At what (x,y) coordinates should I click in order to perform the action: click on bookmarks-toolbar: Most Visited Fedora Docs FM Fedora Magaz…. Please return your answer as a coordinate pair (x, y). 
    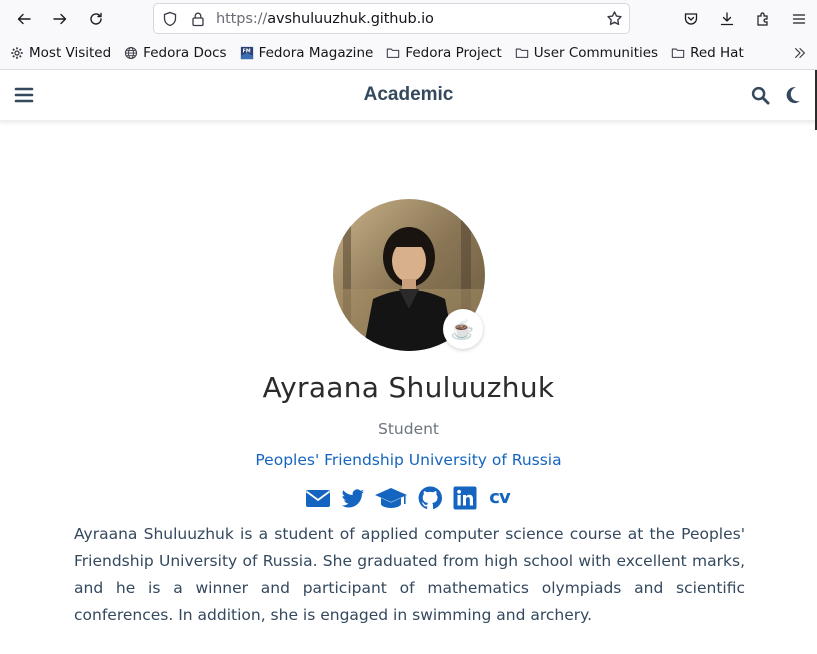
    Looking at the image, I should click on (408, 53).